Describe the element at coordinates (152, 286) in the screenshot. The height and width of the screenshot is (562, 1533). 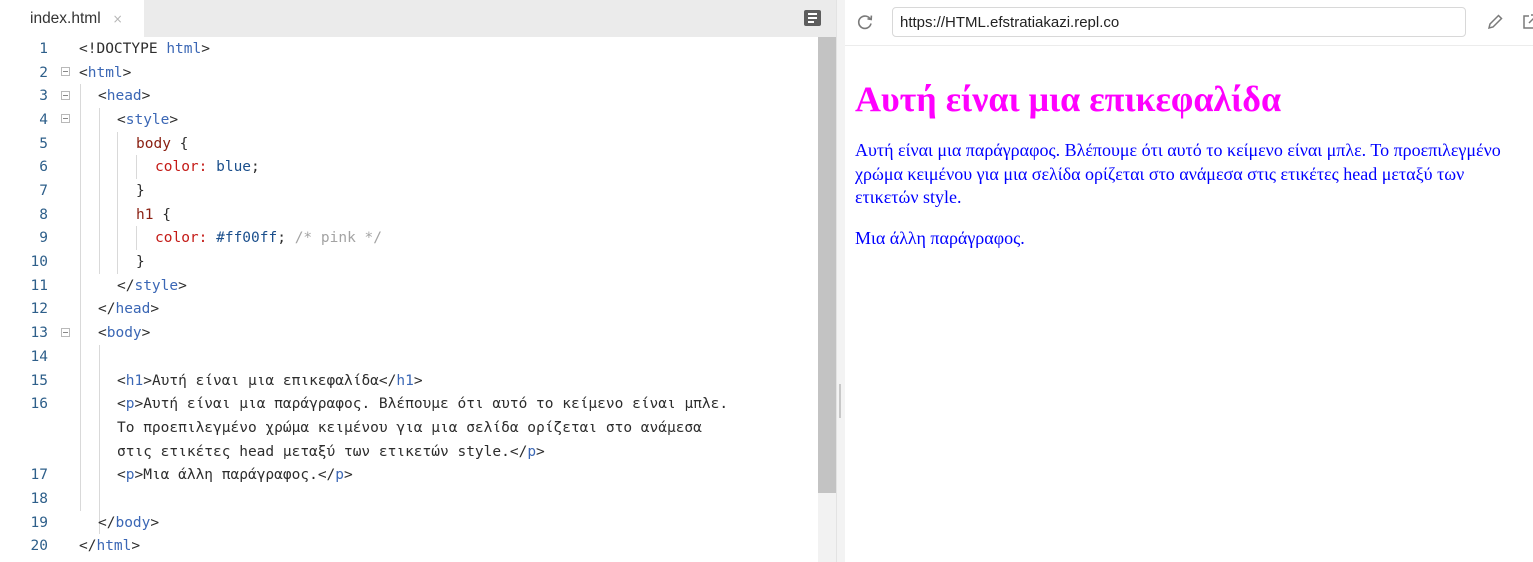
I see `code-line: </style>` at that location.